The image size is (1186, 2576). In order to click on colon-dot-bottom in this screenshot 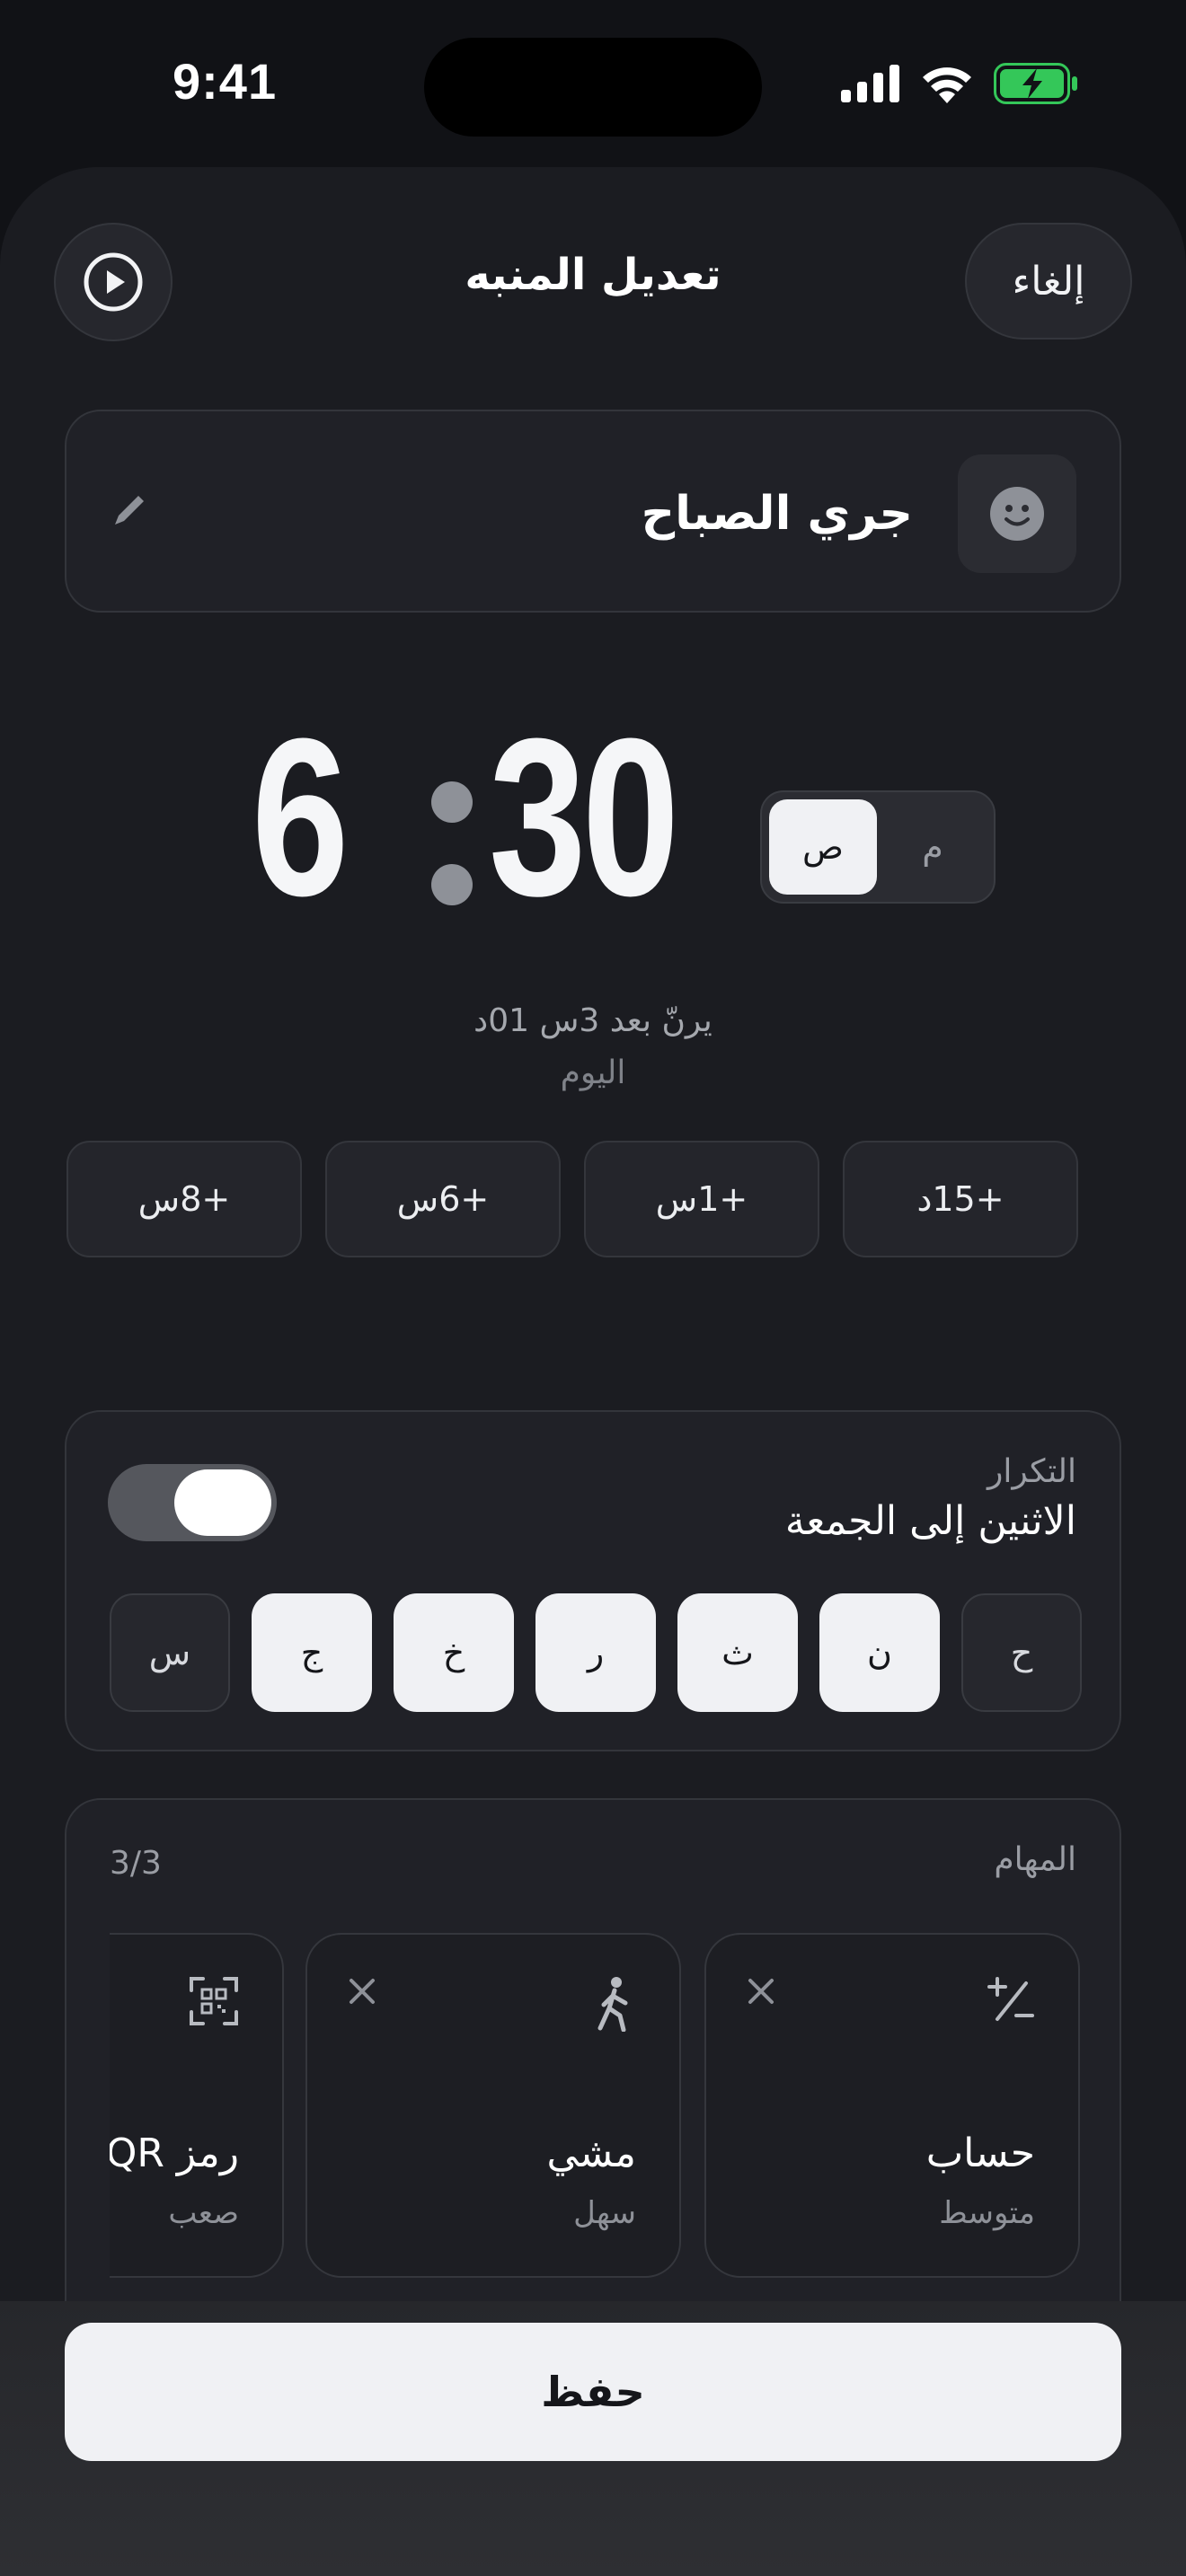, I will do `click(452, 884)`.